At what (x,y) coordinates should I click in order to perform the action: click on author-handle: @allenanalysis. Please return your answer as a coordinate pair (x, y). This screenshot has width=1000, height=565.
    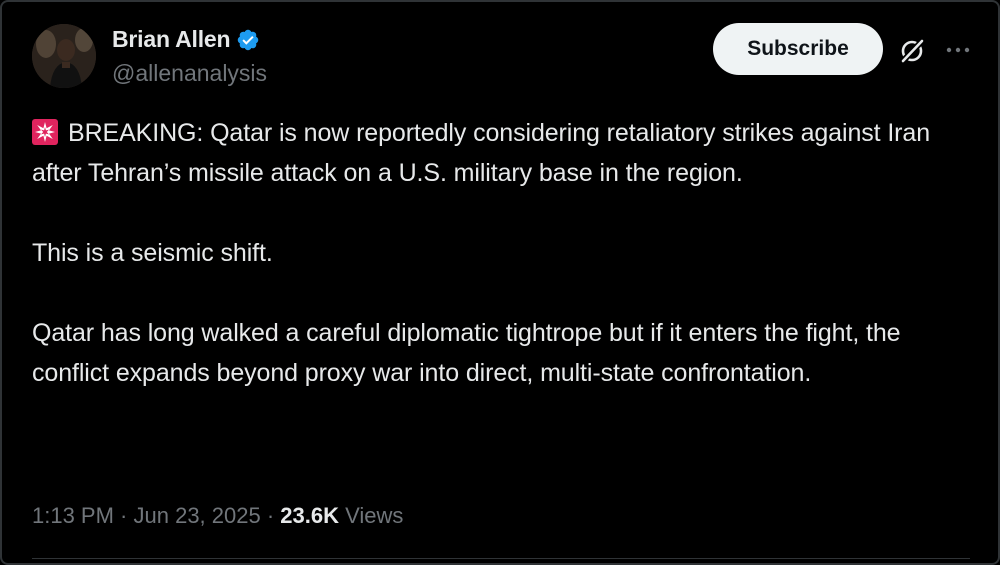
    Looking at the image, I should click on (189, 73).